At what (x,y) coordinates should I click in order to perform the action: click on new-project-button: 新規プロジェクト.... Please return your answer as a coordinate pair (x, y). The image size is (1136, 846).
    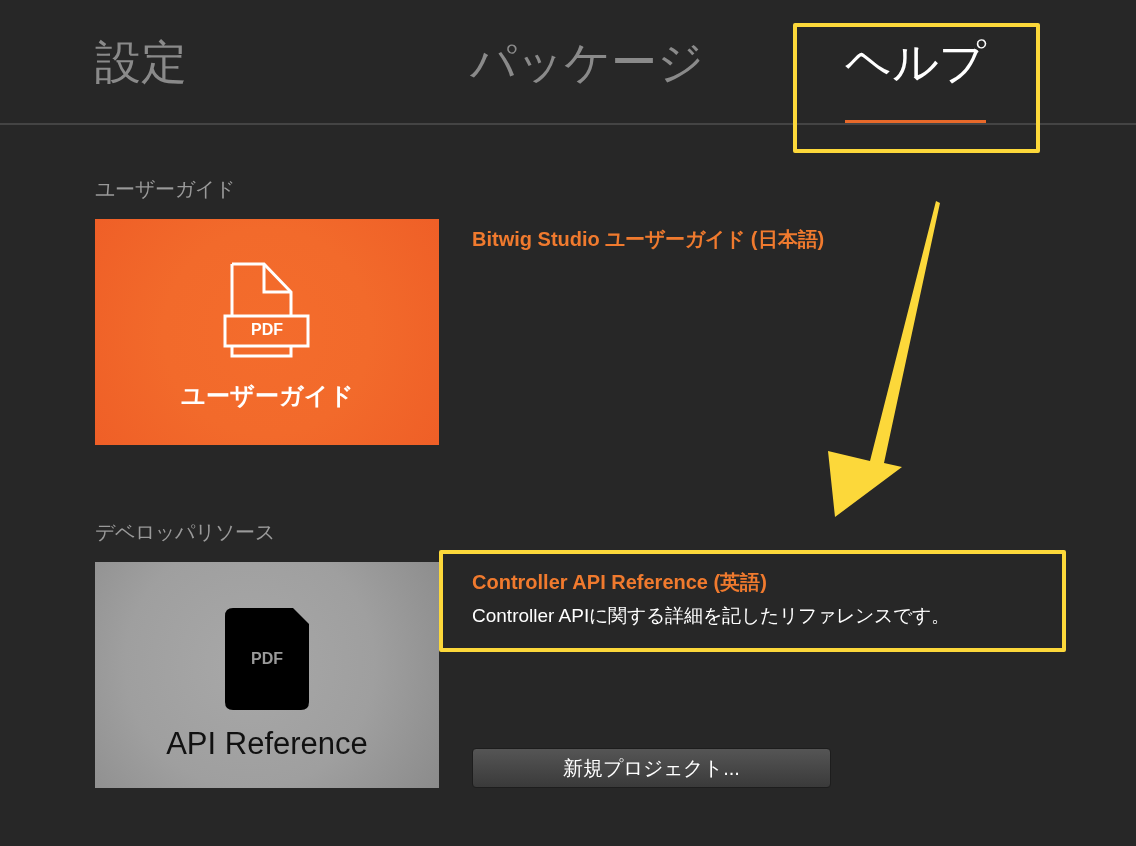
    Looking at the image, I should click on (651, 768).